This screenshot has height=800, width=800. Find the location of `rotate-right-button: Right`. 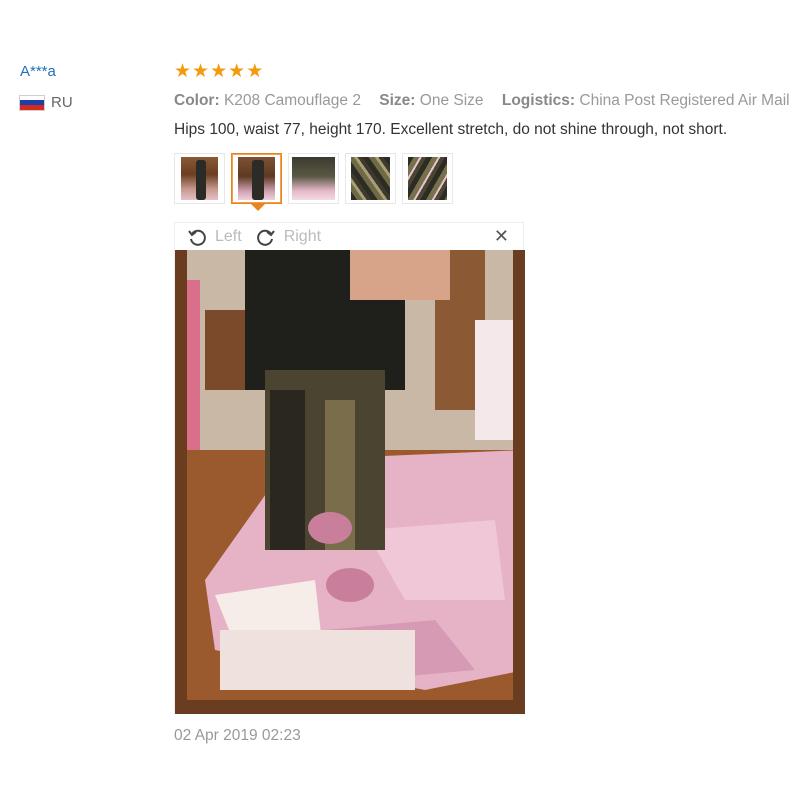

rotate-right-button: Right is located at coordinates (288, 237).